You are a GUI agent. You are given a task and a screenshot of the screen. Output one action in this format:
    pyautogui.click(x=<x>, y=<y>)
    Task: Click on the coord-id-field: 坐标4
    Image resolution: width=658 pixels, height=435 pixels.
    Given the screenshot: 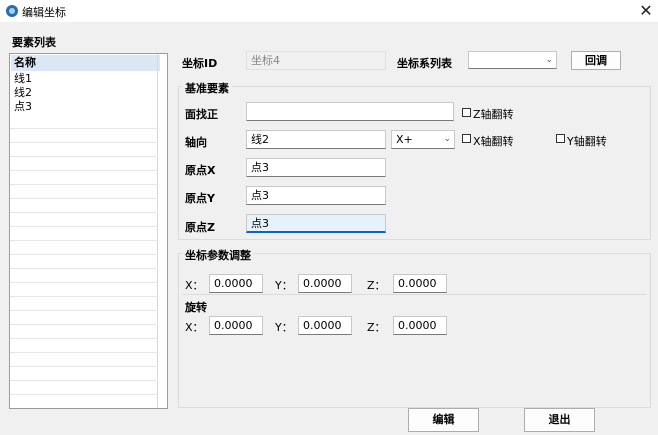 What is the action you would take?
    pyautogui.click(x=316, y=60)
    